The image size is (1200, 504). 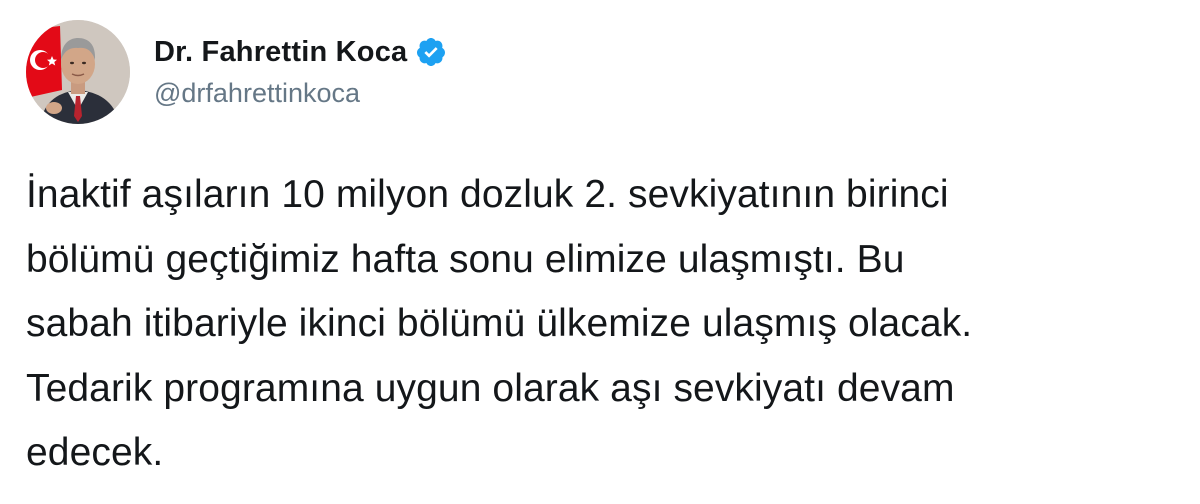 What do you see at coordinates (300, 72) in the screenshot?
I see `author-identity: Dr. Fahrettin Koca @drfahrettinkoca` at bounding box center [300, 72].